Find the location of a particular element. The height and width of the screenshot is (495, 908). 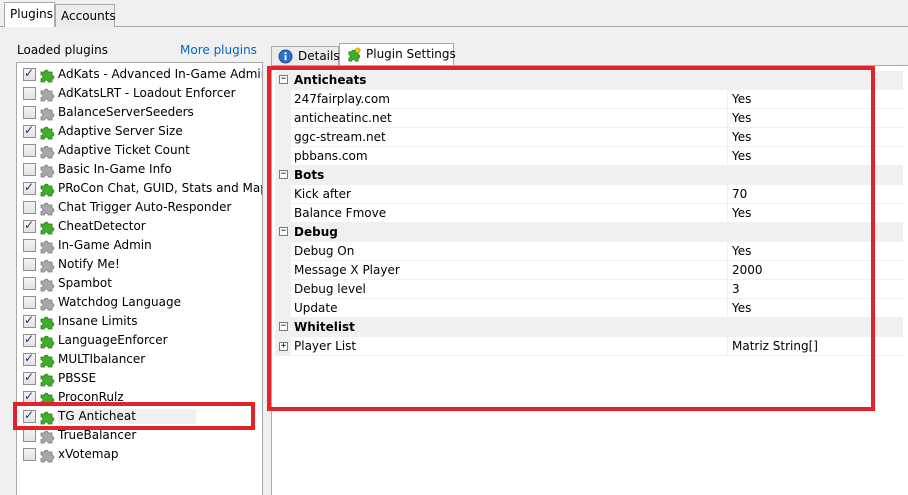

main-tab-strip: Plugins Accounts is located at coordinates (454, 14).